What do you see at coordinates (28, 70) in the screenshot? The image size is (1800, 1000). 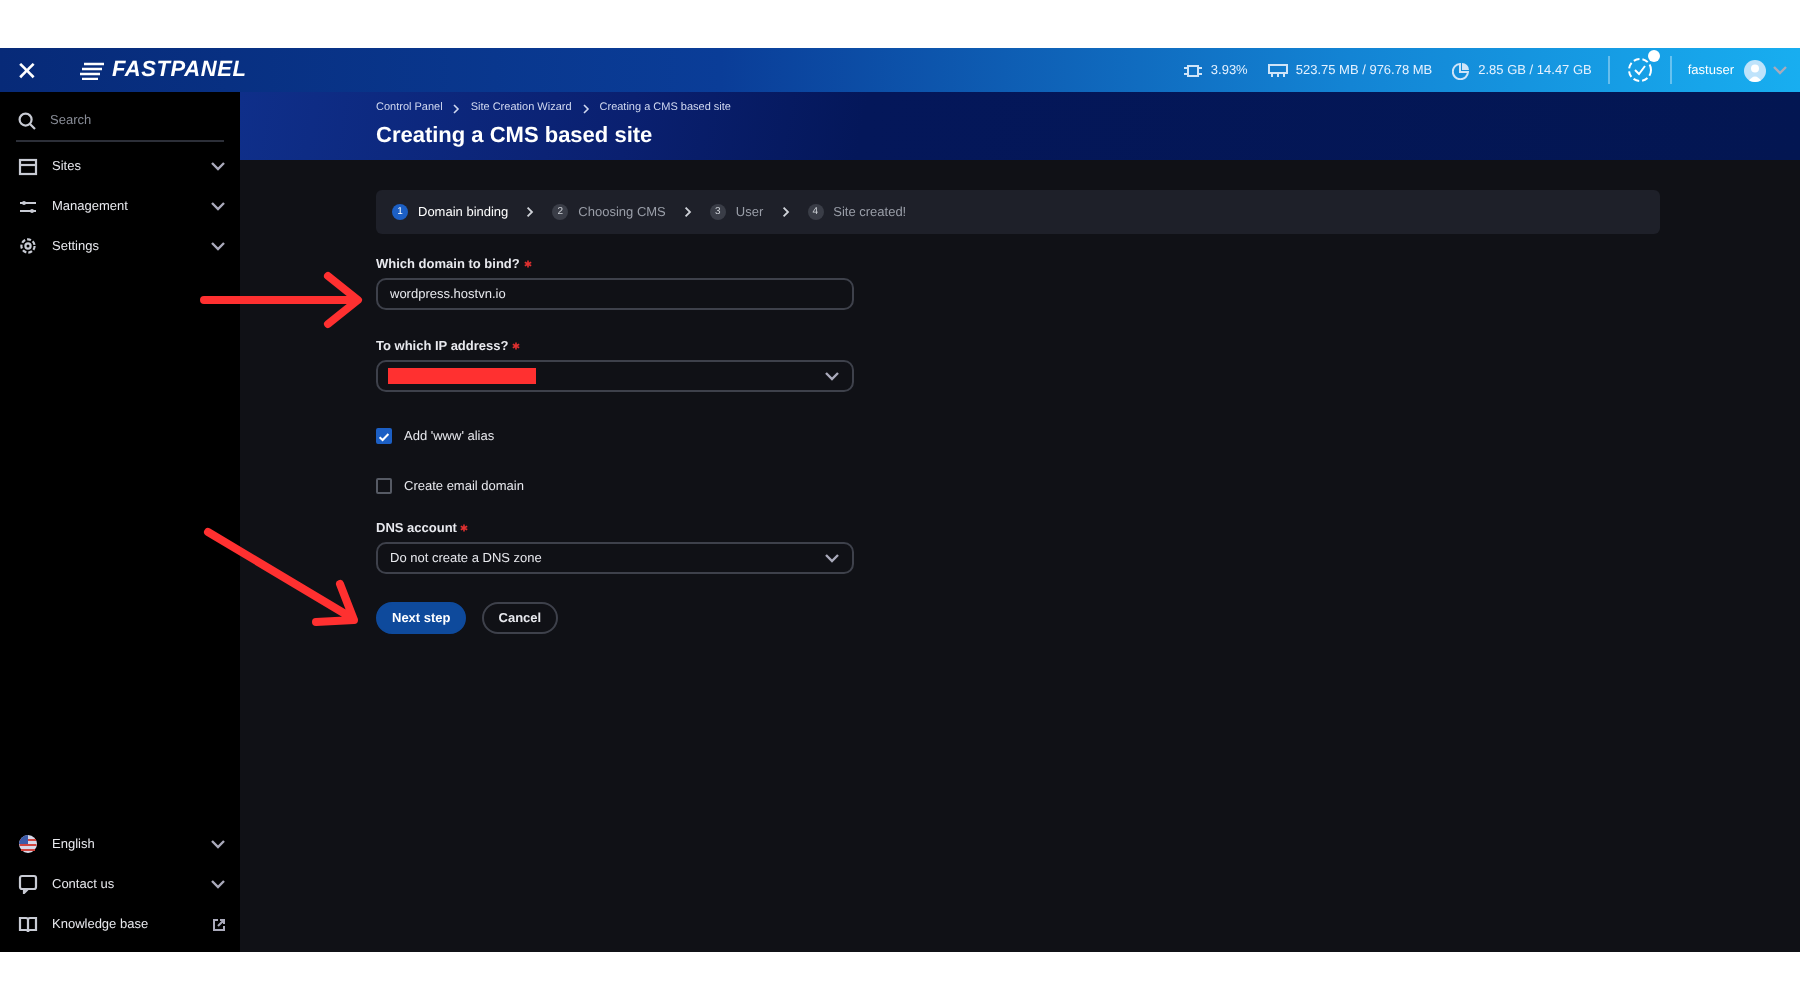 I see `close-icon: ✕` at bounding box center [28, 70].